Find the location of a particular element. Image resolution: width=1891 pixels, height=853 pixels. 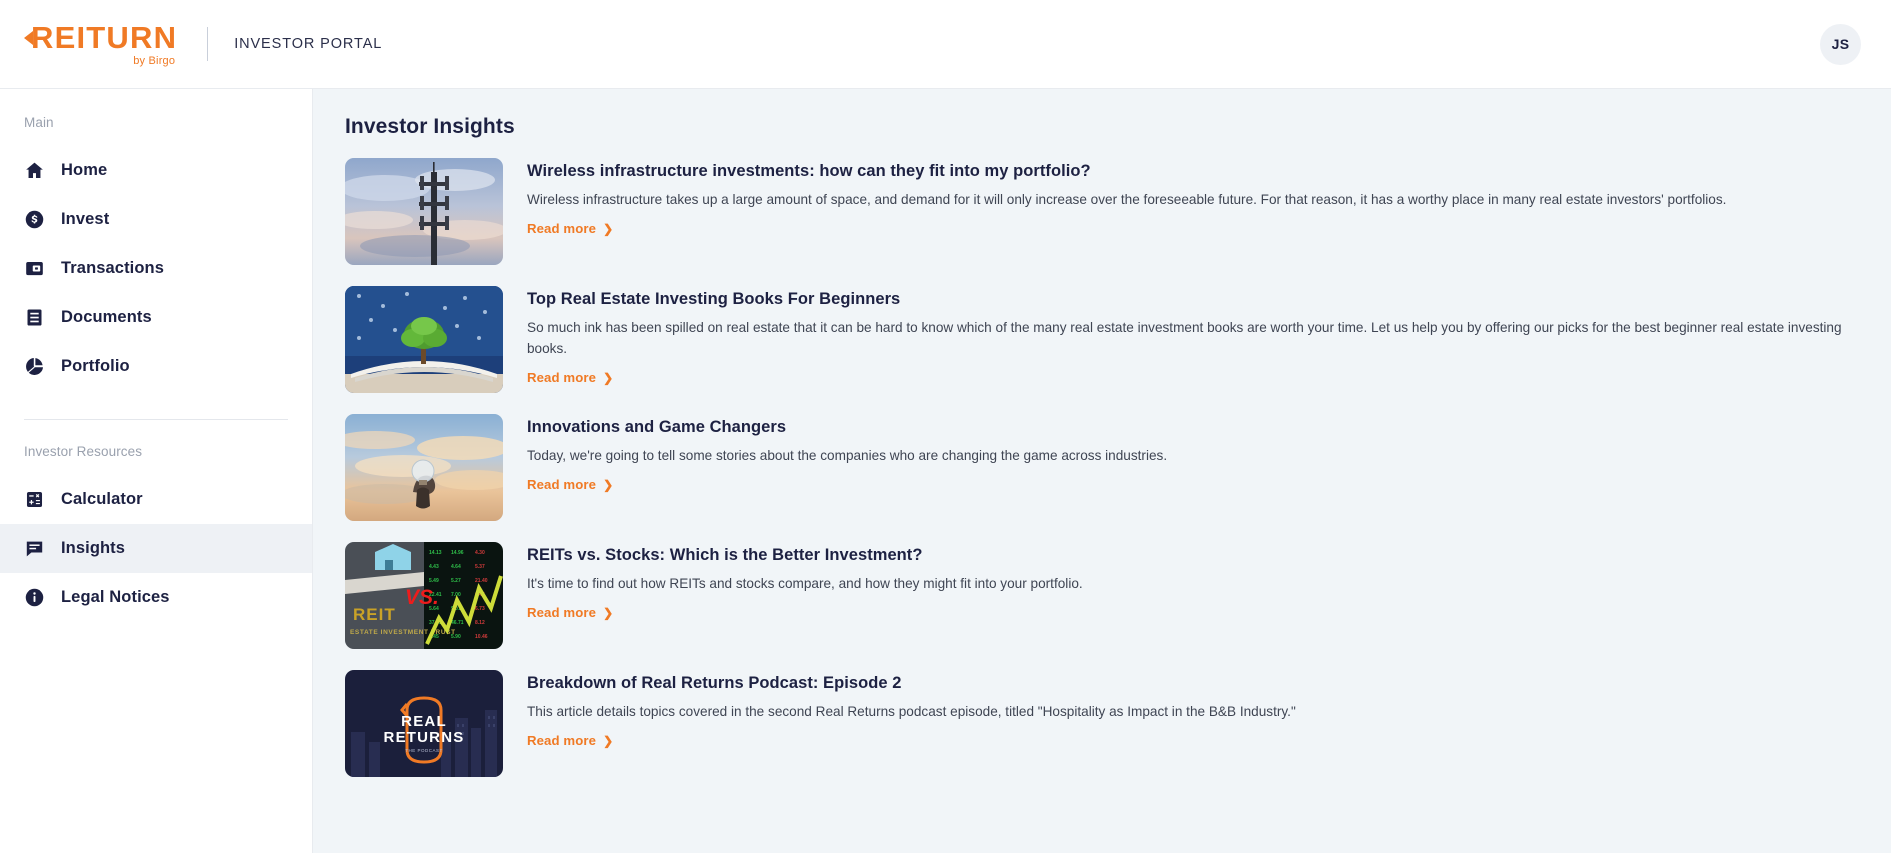

page-title: Investor Insights is located at coordinates (430, 126).